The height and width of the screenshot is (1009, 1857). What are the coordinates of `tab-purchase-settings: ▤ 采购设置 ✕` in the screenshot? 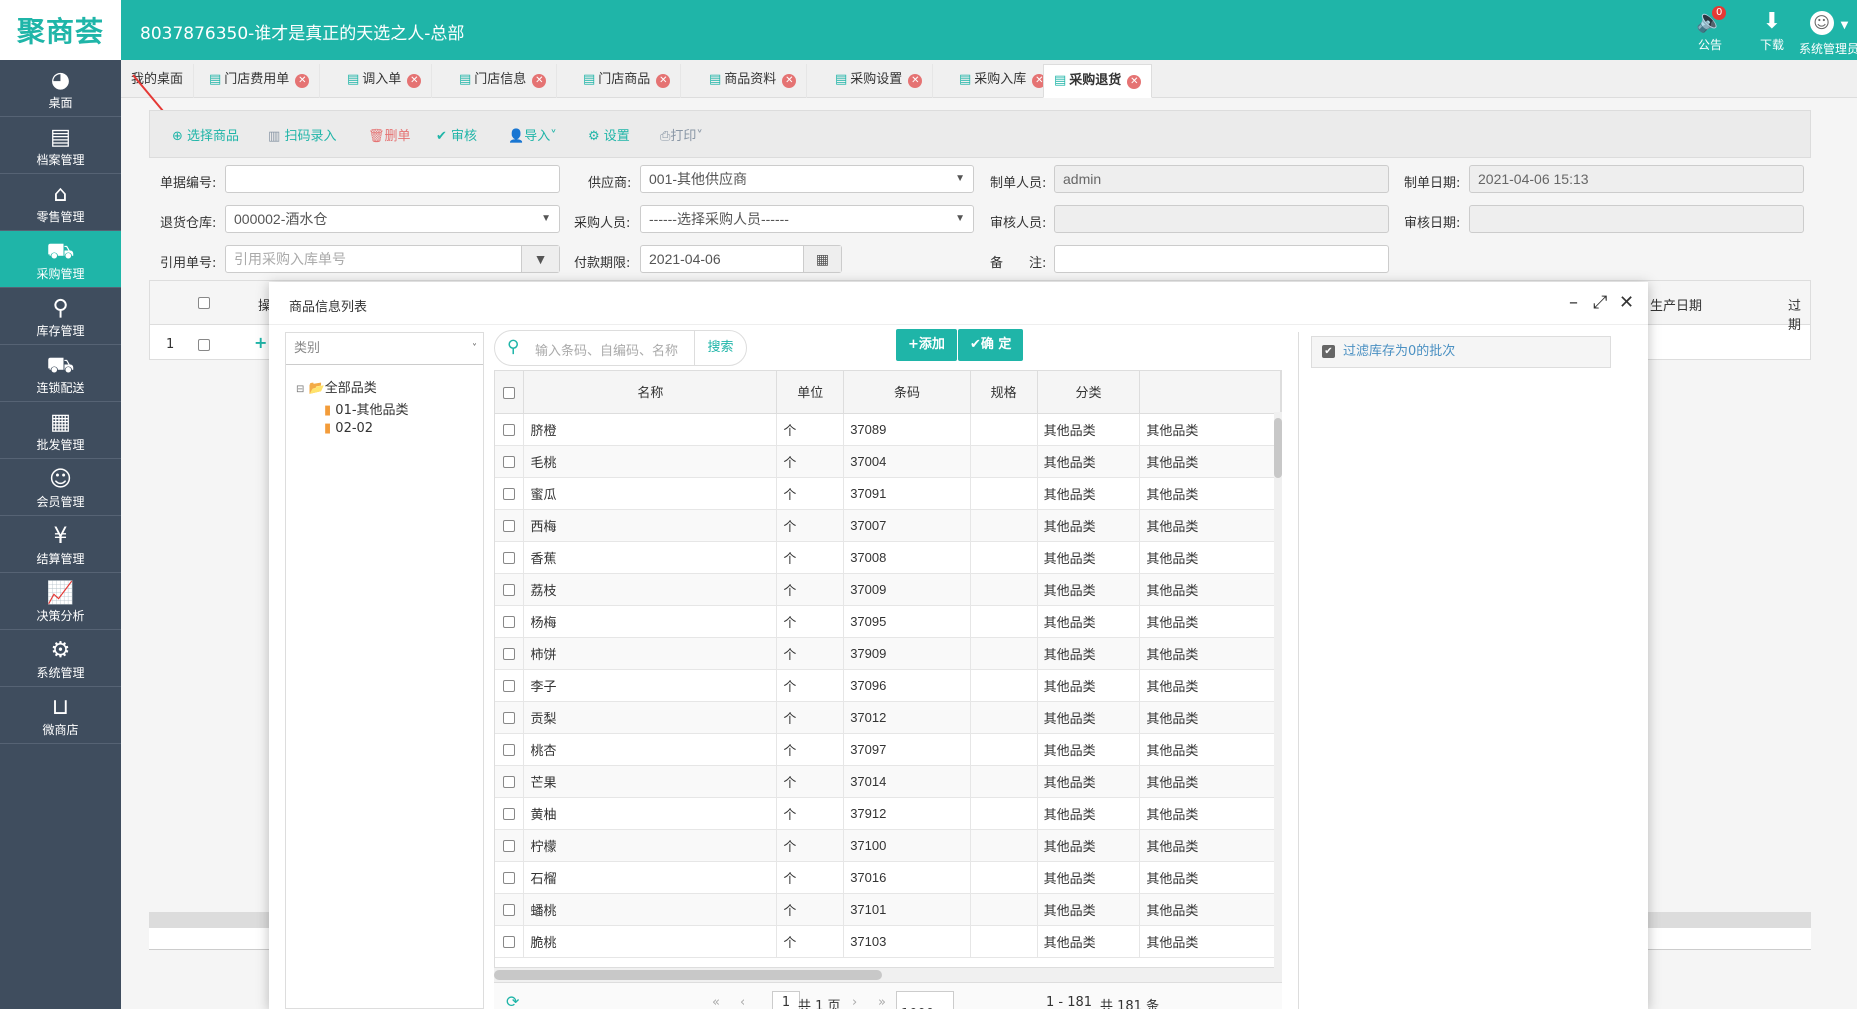 It's located at (879, 81).